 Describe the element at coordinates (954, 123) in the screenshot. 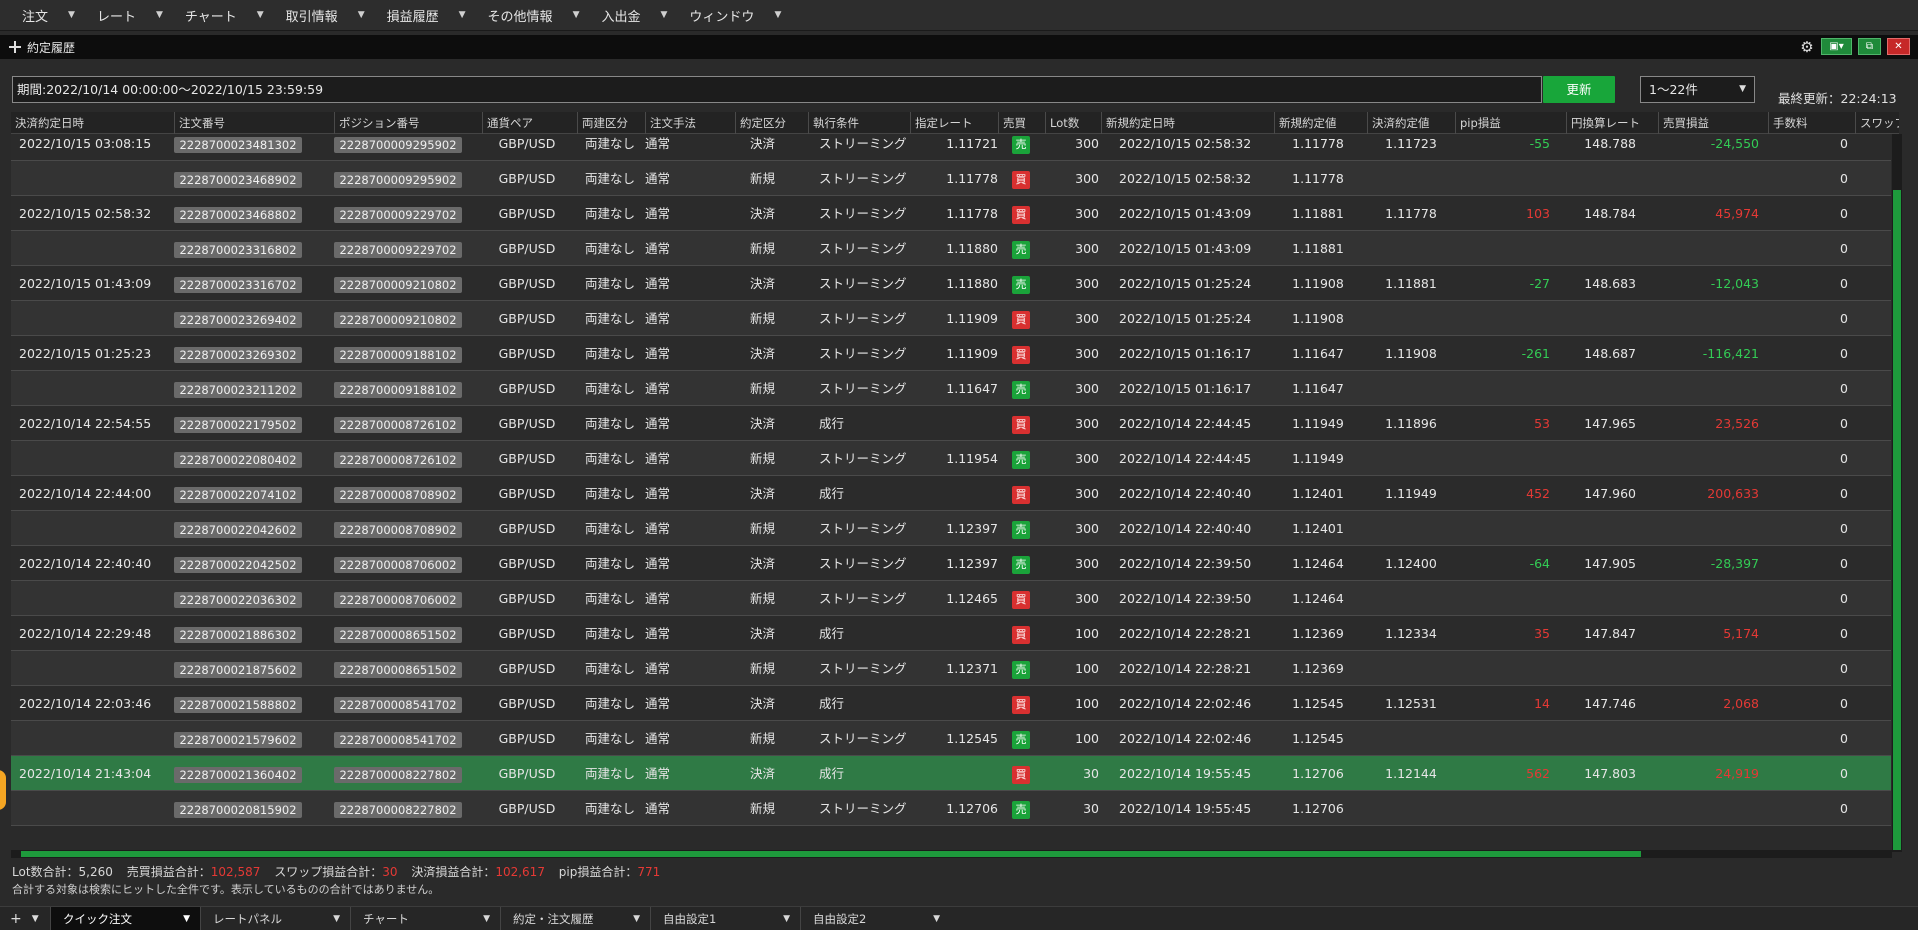

I see `column-header: 指定レート` at that location.